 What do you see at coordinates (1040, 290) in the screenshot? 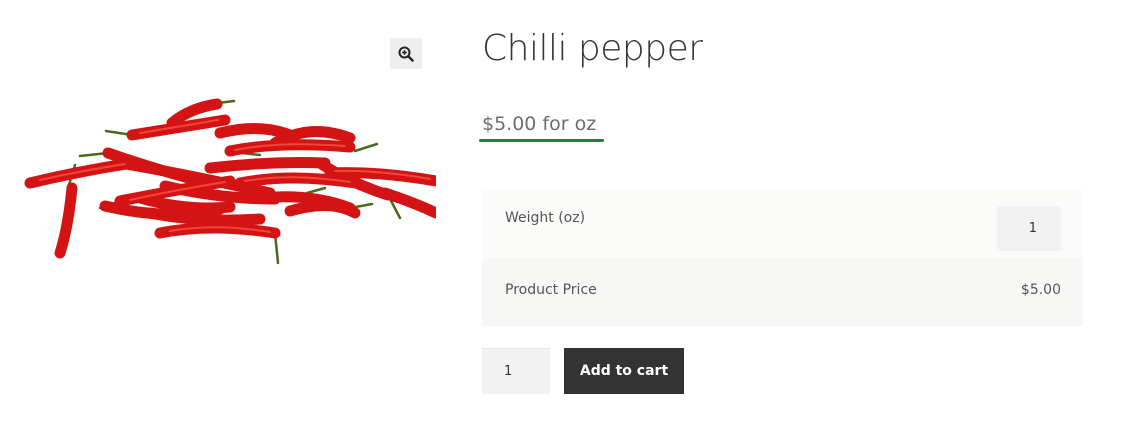
I see `product-price-value: $5.00` at bounding box center [1040, 290].